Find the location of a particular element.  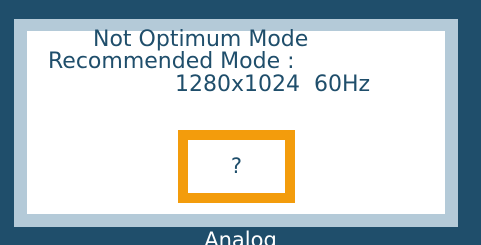

help-button: ? is located at coordinates (236, 166).